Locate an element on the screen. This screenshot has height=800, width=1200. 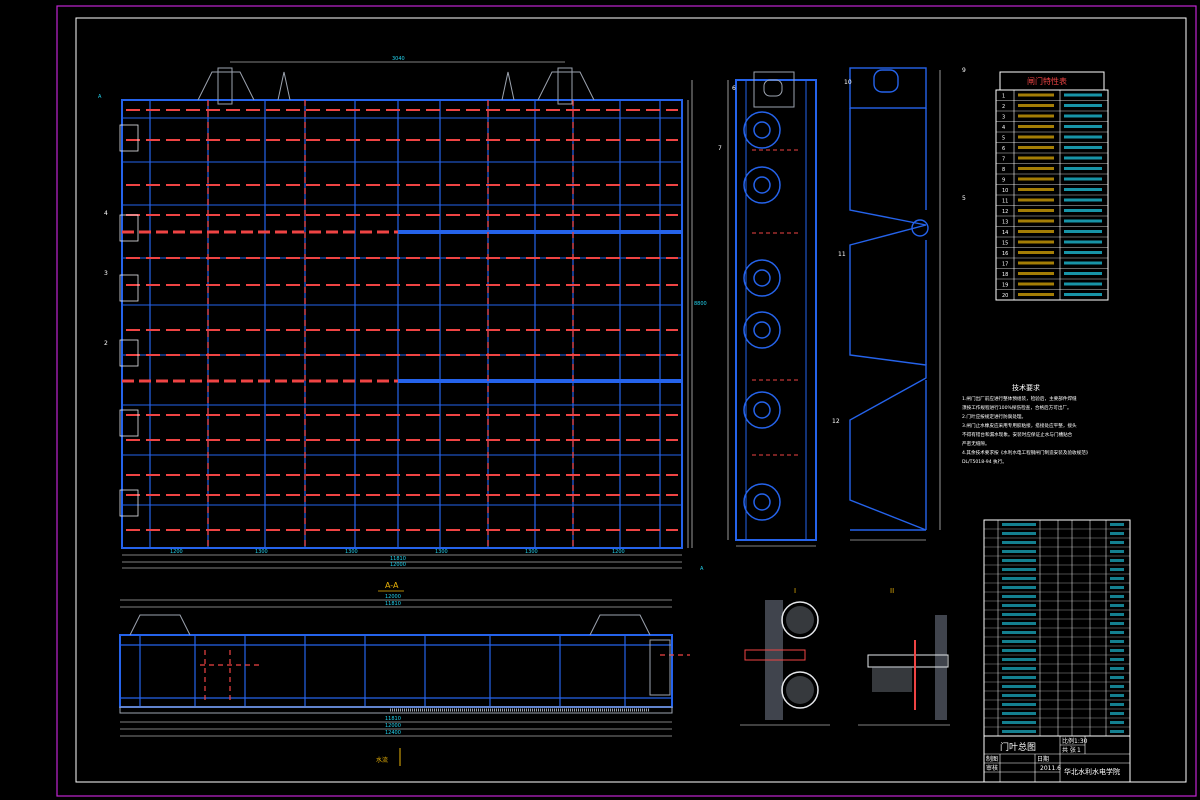
detail-2-title: II is located at coordinates (892, 591).